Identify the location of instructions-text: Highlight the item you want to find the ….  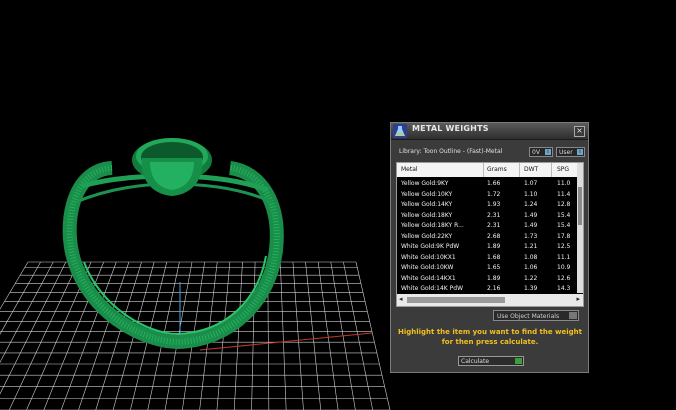
(490, 337).